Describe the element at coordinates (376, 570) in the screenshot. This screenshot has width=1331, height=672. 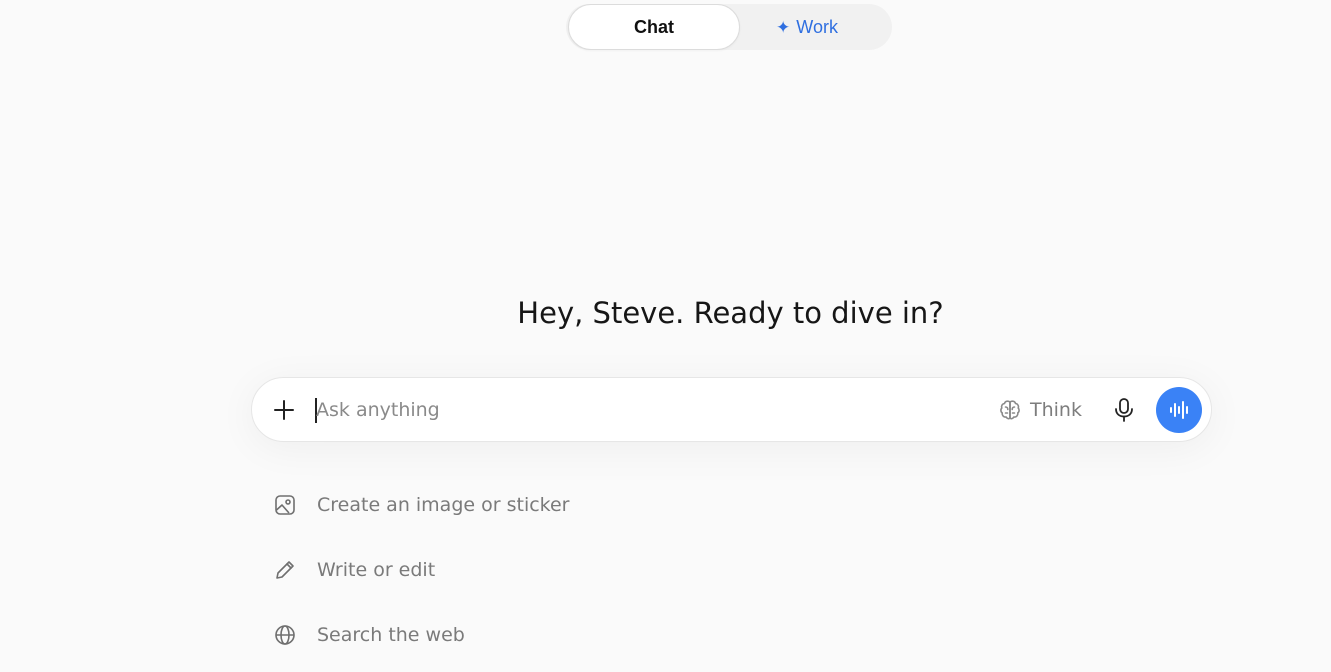
I see `suggestion-label: Write or edit` at that location.